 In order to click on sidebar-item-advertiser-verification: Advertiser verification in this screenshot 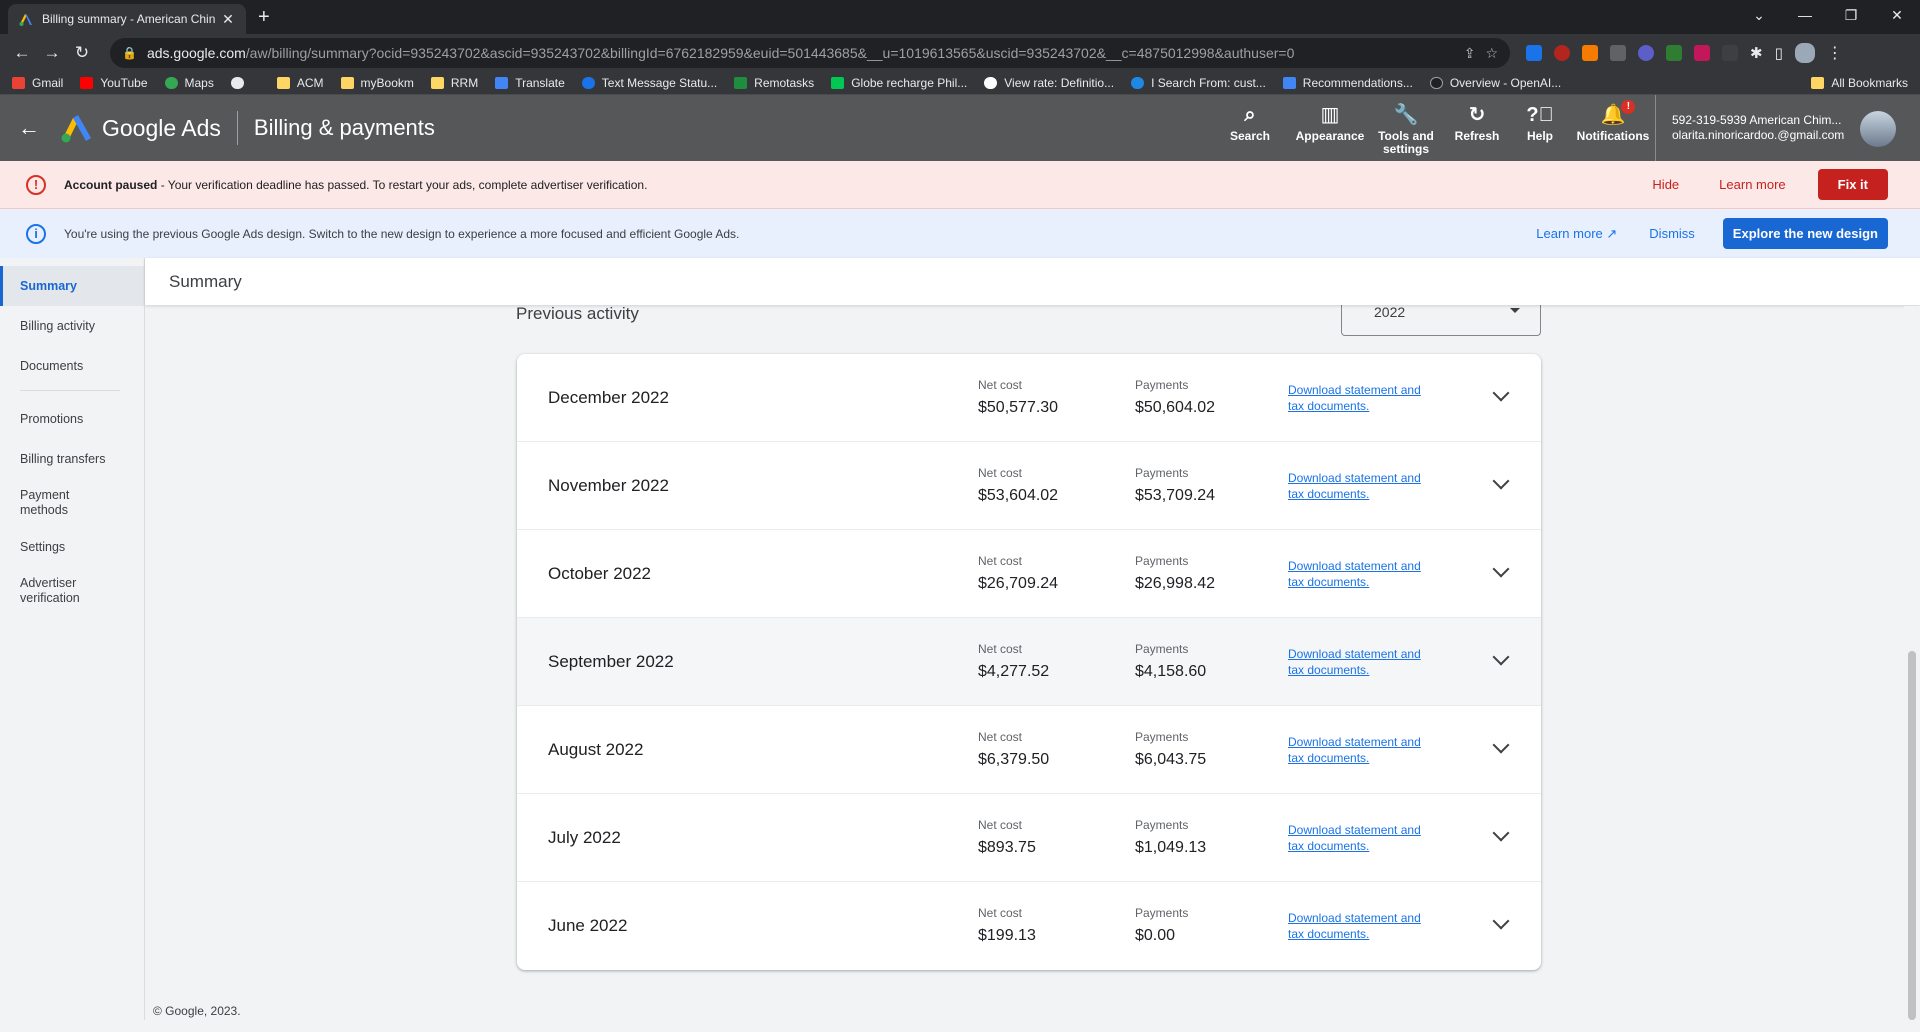, I will do `click(50, 591)`.